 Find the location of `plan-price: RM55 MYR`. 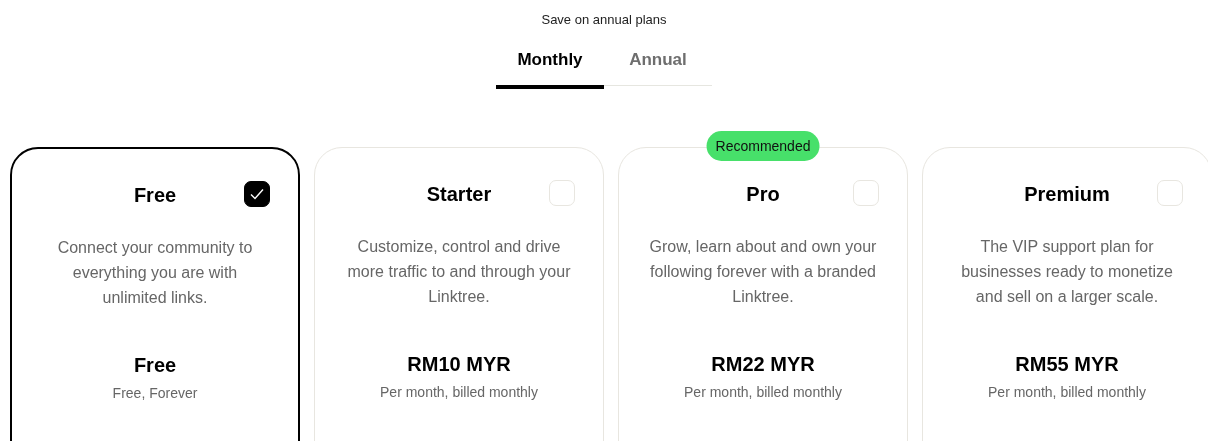

plan-price: RM55 MYR is located at coordinates (1067, 364).